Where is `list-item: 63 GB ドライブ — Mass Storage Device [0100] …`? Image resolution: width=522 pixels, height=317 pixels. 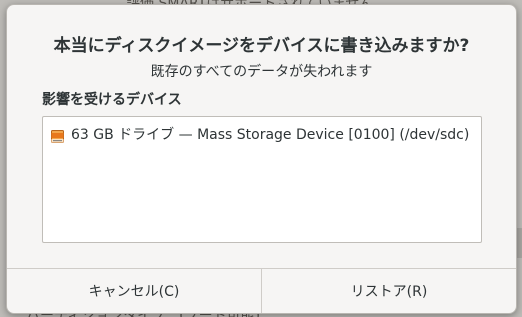 list-item: 63 GB ドライブ — Mass Storage Device [0100] … is located at coordinates (260, 134).